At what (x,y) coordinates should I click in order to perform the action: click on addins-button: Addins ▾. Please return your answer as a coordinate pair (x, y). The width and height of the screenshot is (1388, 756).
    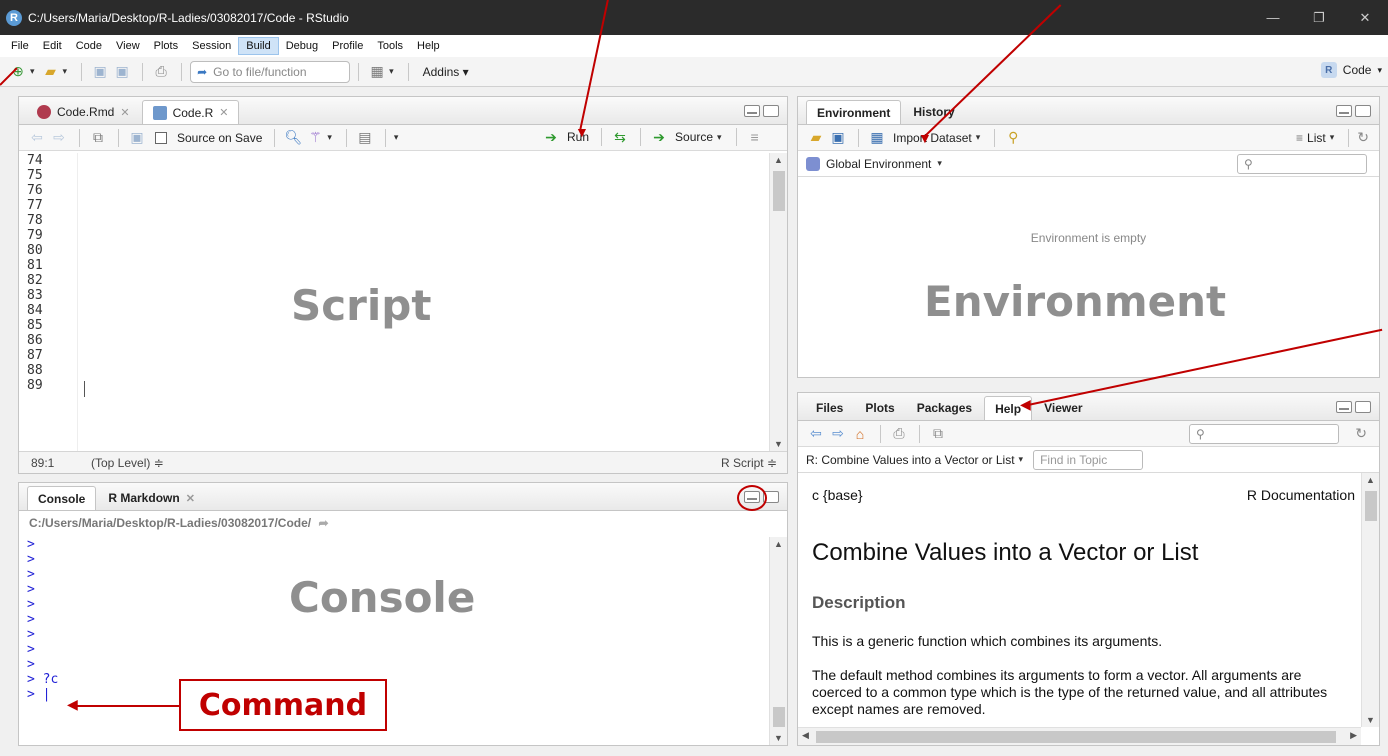
    Looking at the image, I should click on (446, 72).